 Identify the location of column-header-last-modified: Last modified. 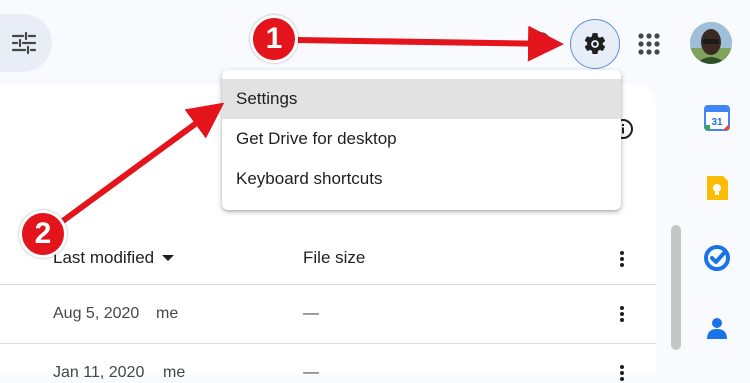
(114, 258).